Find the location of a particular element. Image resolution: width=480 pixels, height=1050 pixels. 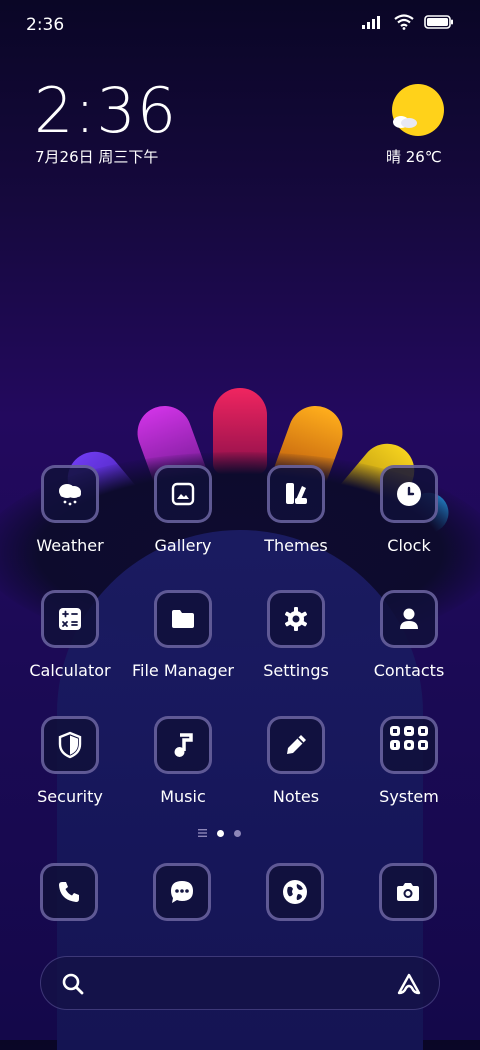

dock-camera is located at coordinates (408, 892).